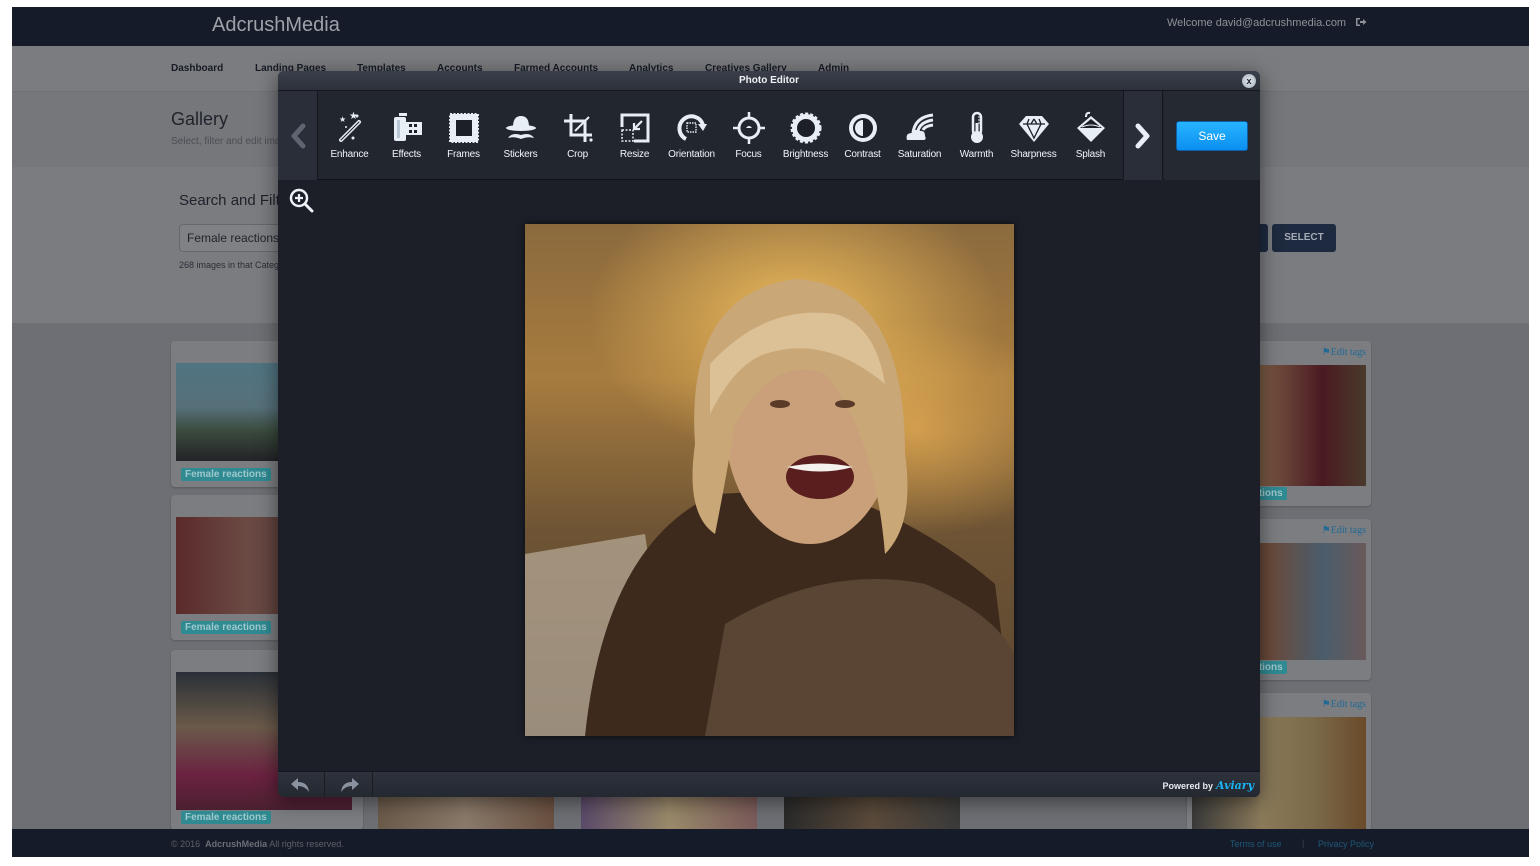 The height and width of the screenshot is (866, 1540). Describe the element at coordinates (520, 127) in the screenshot. I see `hat-mustache-icon` at that location.